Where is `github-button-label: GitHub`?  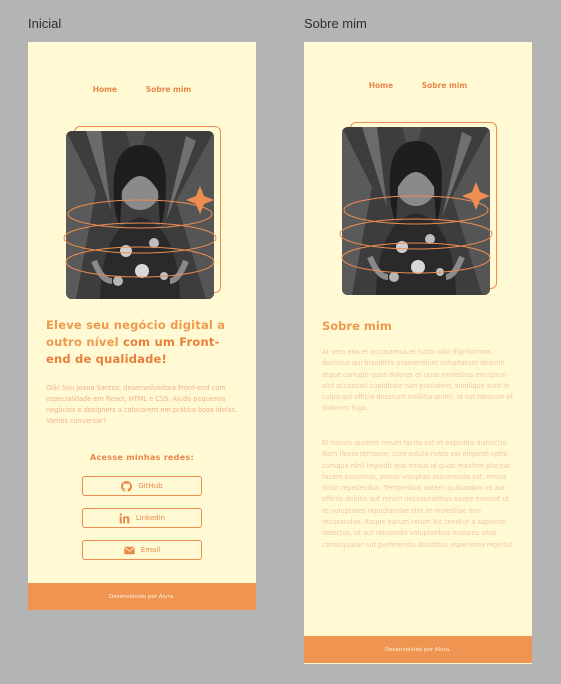 github-button-label: GitHub is located at coordinates (150, 486).